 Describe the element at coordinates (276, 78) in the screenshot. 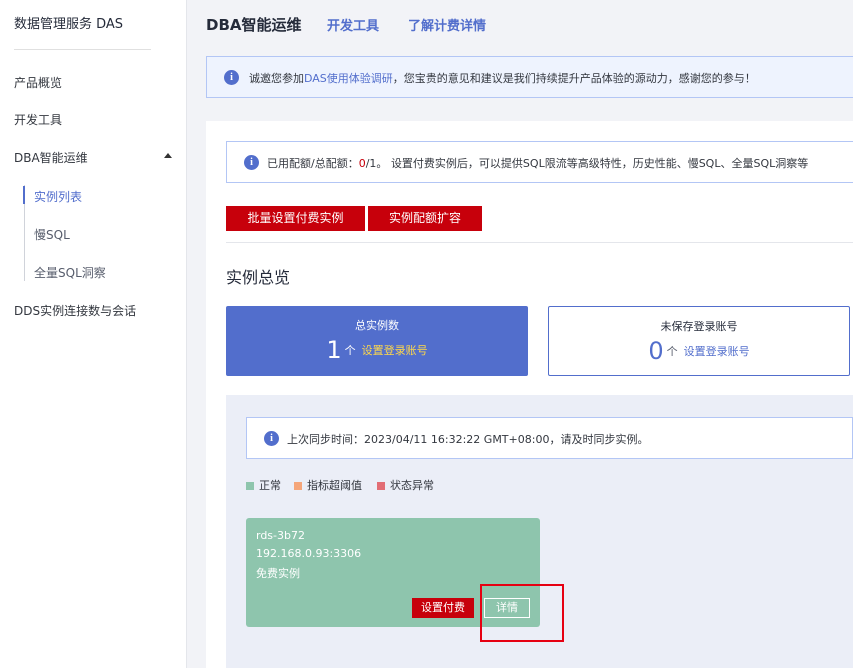

I see `survey-notice-prefix: 诚邀您参加` at that location.